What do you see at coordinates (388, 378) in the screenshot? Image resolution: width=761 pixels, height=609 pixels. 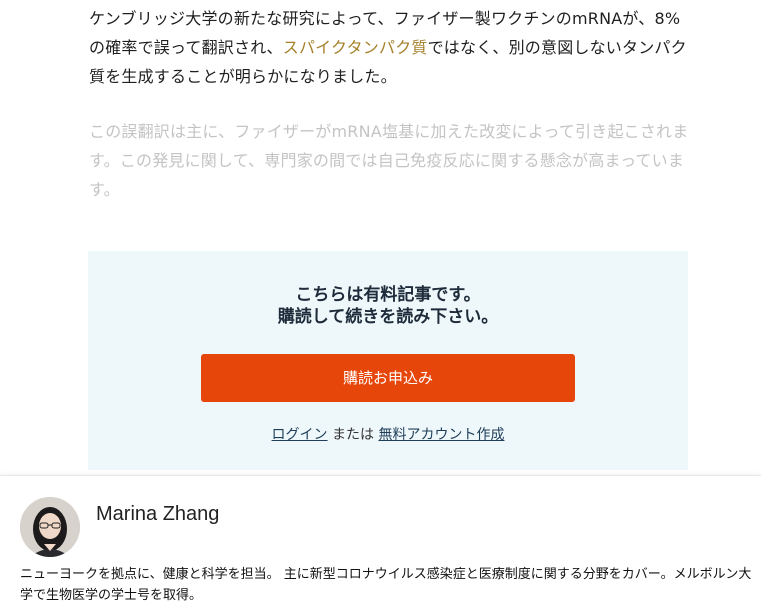 I see `subscribe-button: 購読お申込み` at bounding box center [388, 378].